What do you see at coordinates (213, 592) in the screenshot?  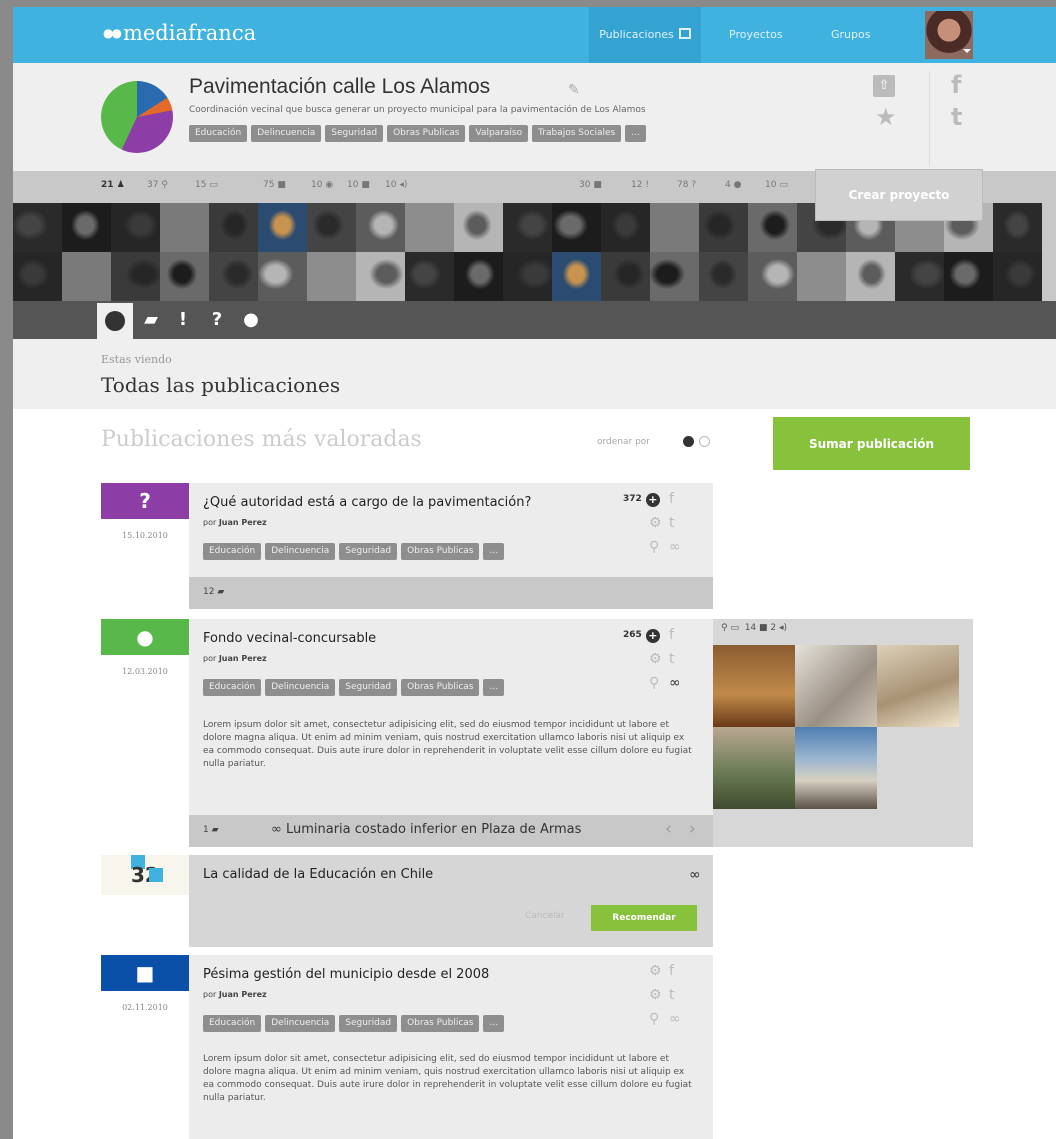 I see `comment-count: 12 ▰` at bounding box center [213, 592].